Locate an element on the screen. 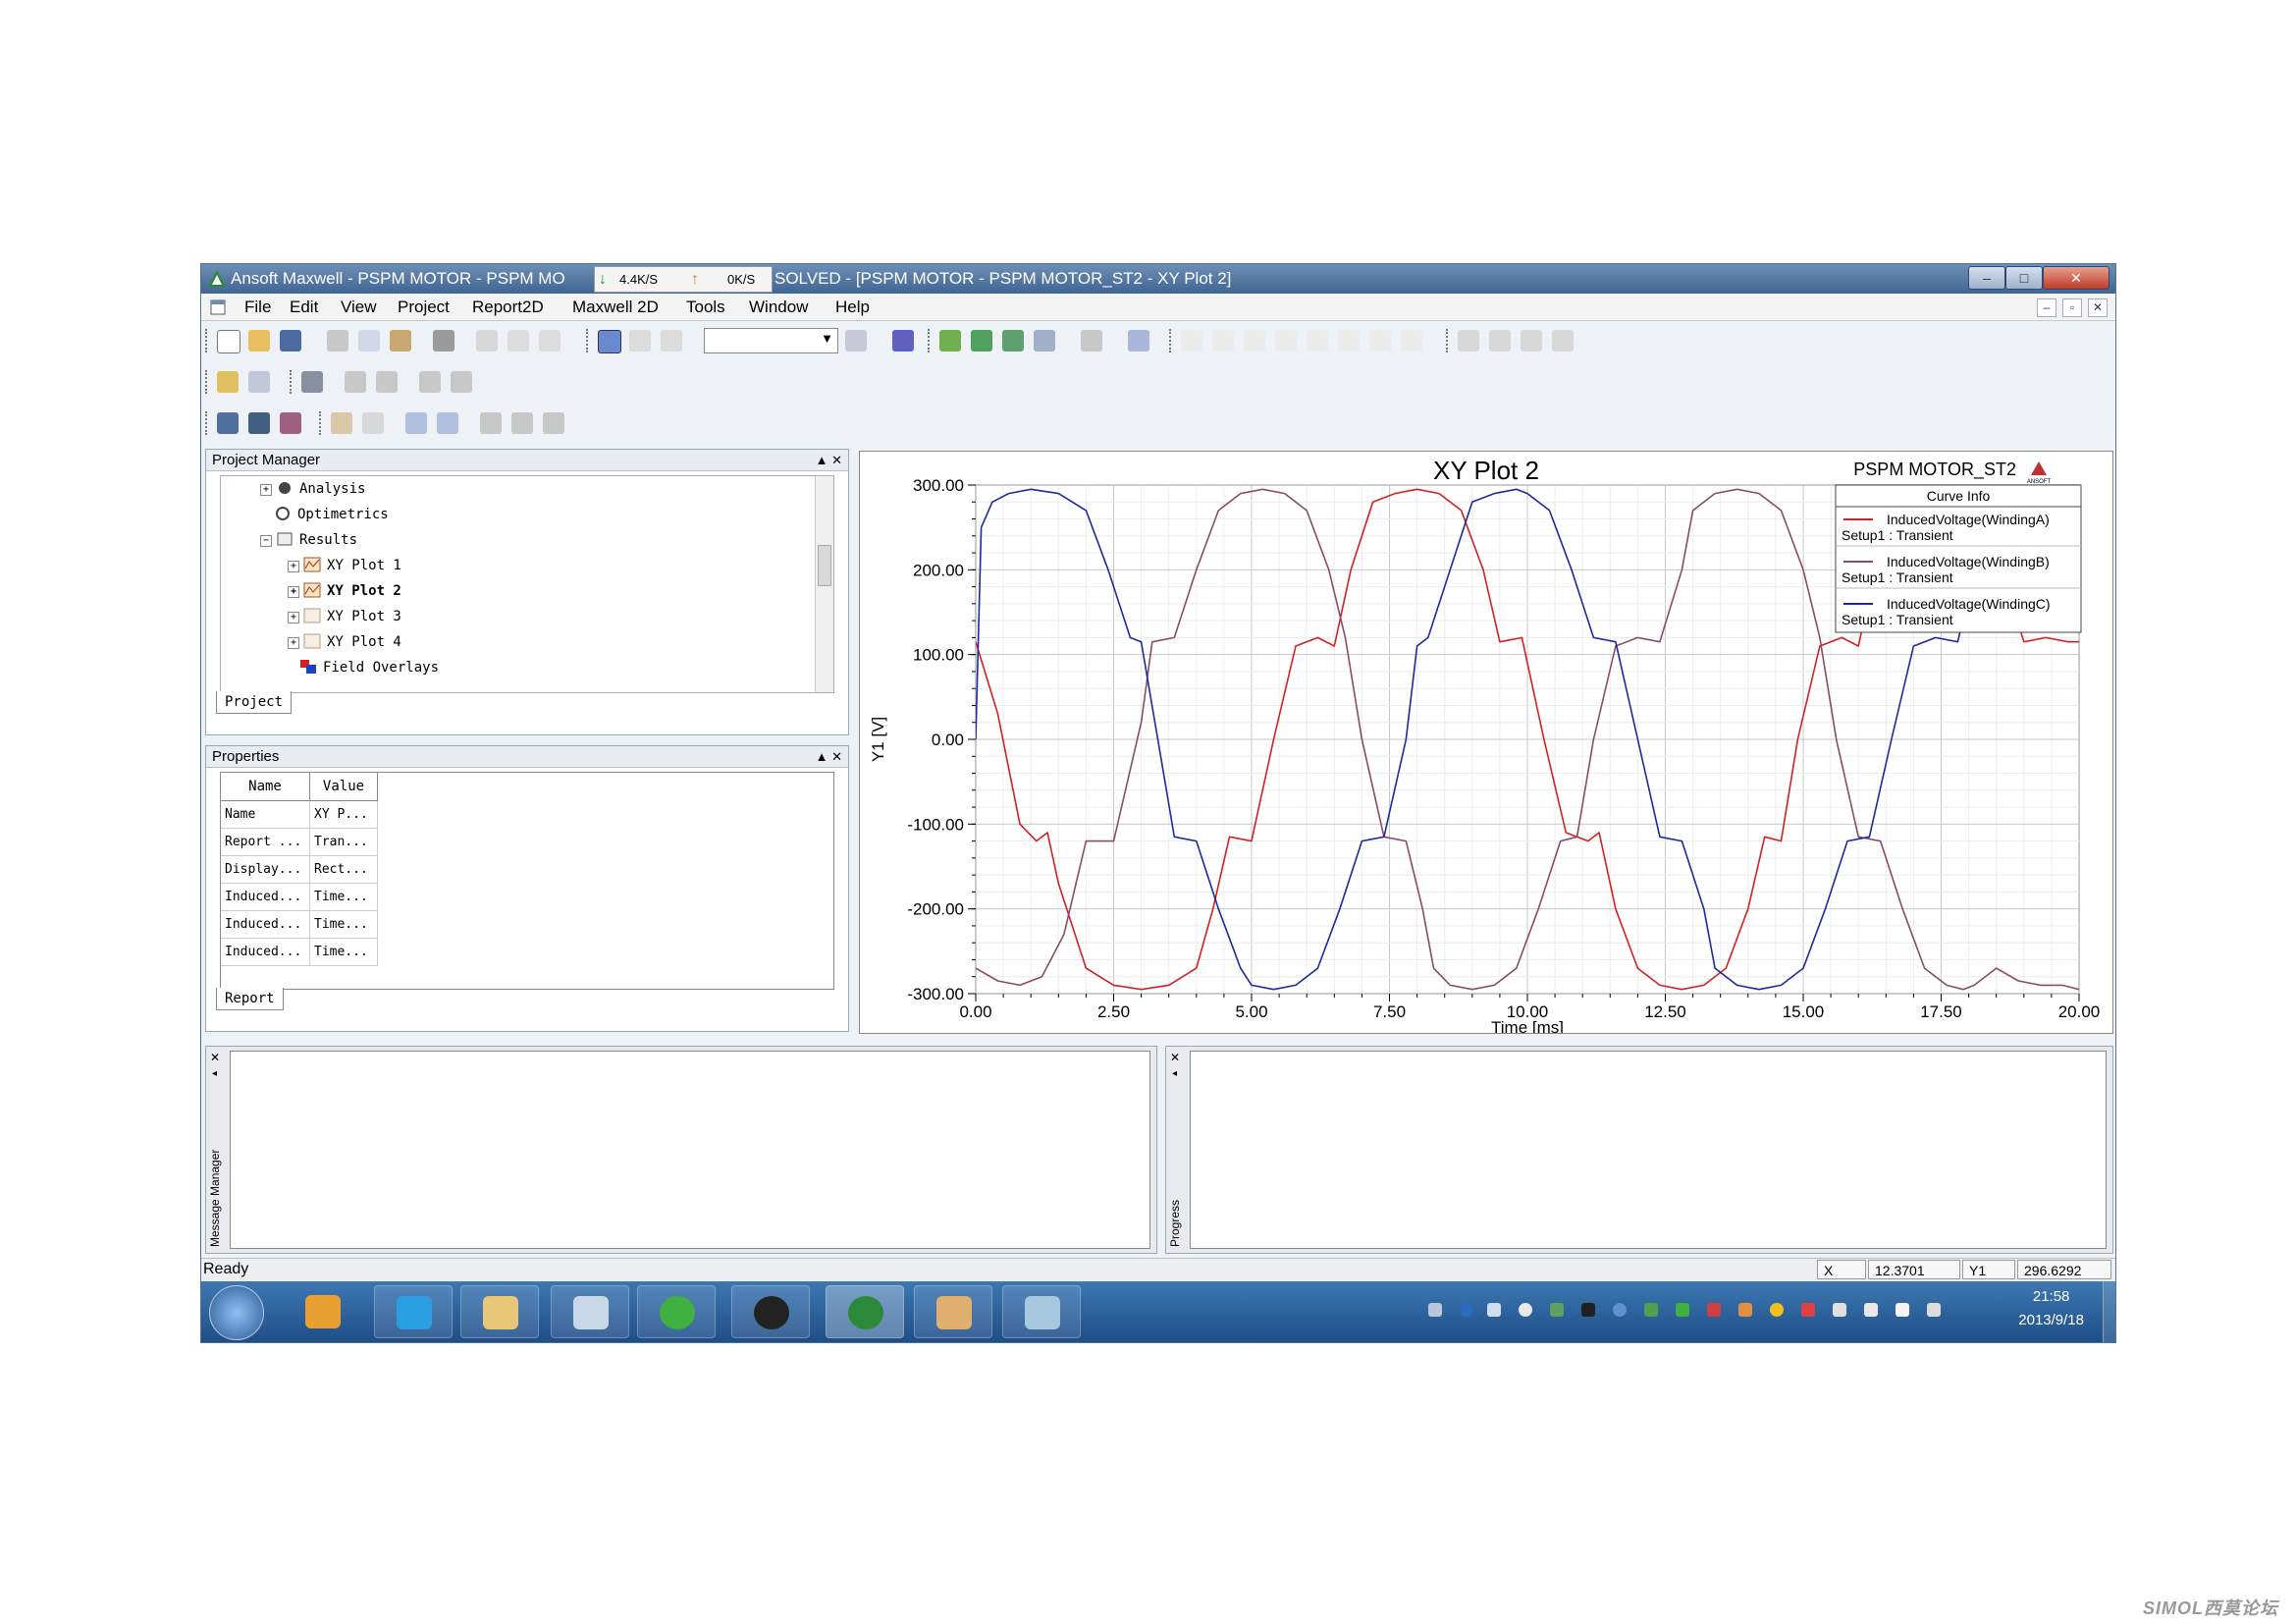  show-desktop-button is located at coordinates (2109, 1311).